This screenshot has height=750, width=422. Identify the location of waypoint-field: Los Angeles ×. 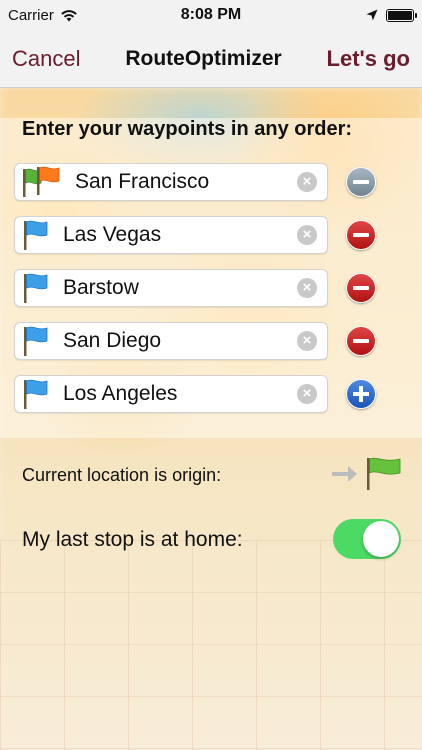
(171, 394).